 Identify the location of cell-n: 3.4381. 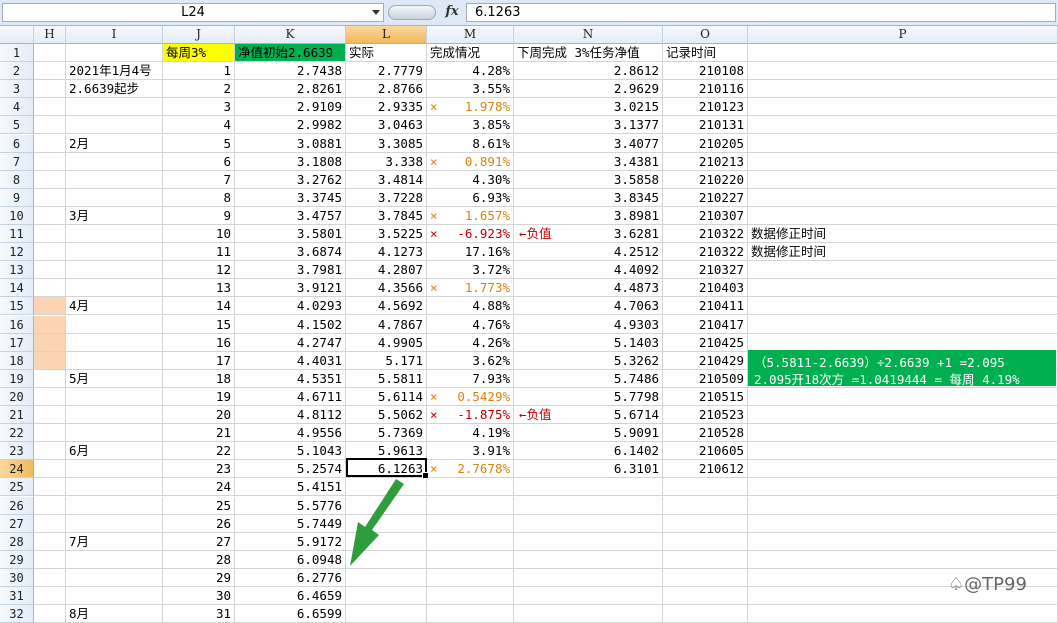
(588, 161).